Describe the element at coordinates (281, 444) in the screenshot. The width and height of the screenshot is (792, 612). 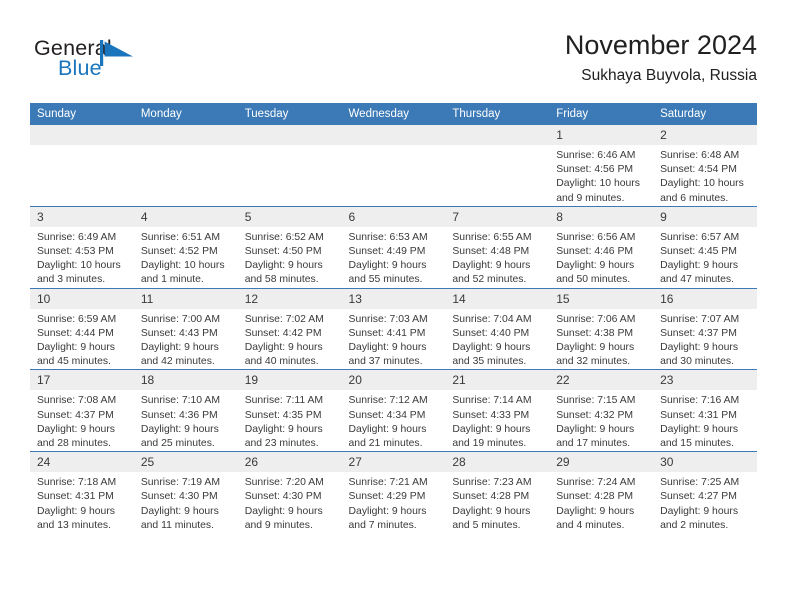
I see `daylight-duration-line2: and 23 minutes.` at that location.